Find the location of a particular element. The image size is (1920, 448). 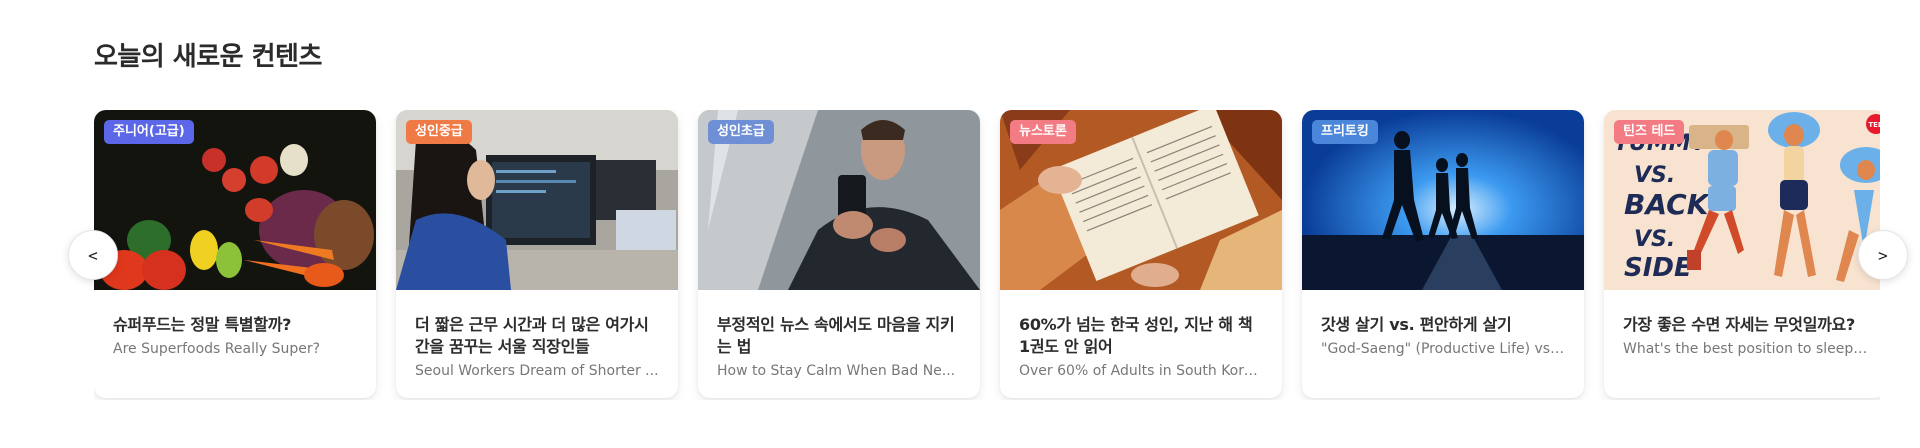

card-thumbnail-vegetables: 주니어(고급) is located at coordinates (235, 200).